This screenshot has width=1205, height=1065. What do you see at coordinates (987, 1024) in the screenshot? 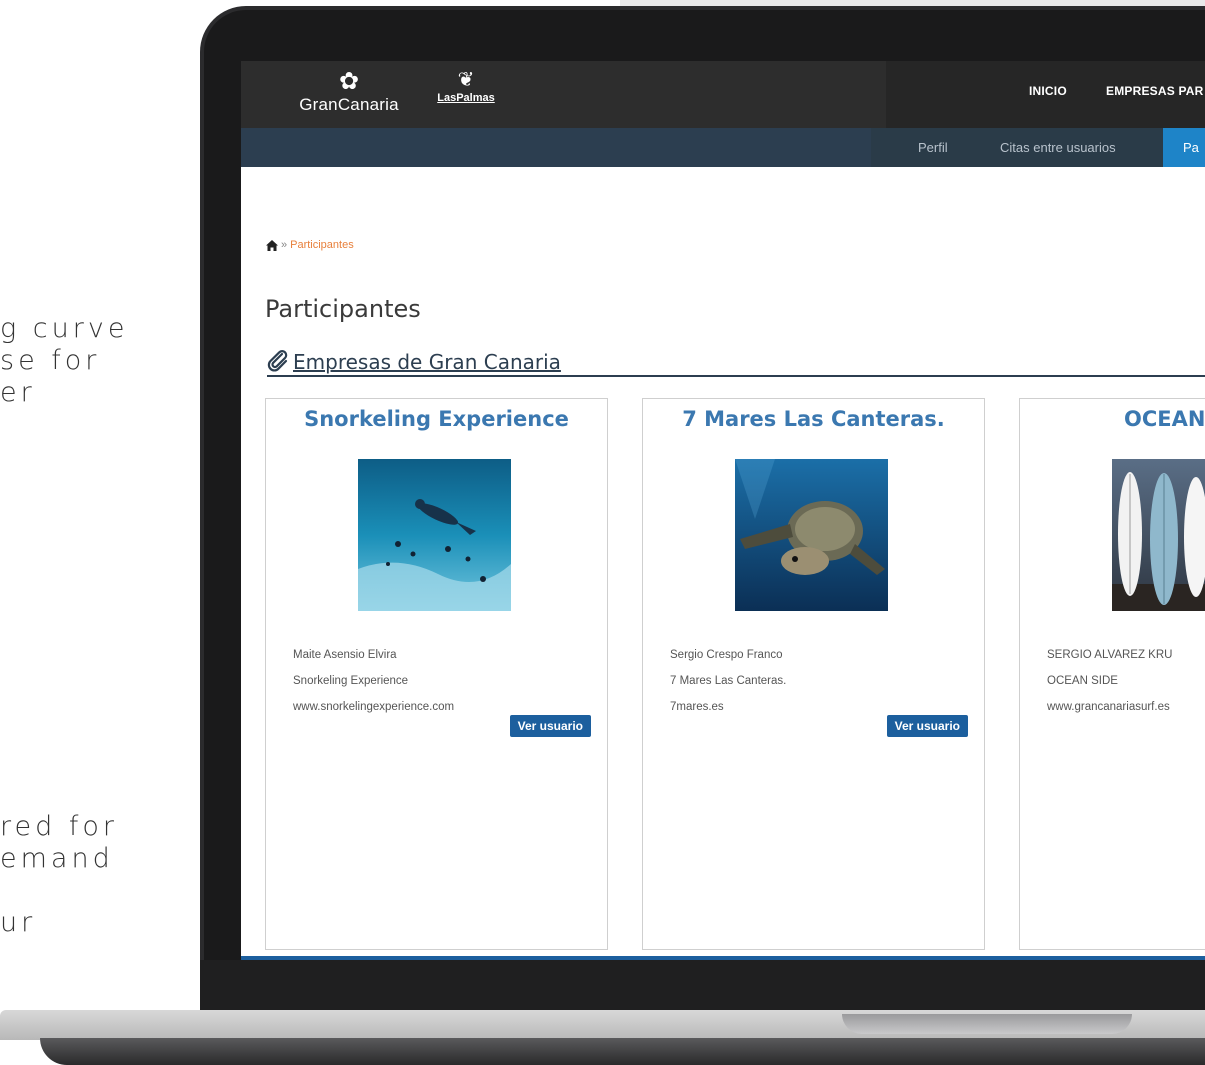
I see `laptop-opening-notch` at bounding box center [987, 1024].